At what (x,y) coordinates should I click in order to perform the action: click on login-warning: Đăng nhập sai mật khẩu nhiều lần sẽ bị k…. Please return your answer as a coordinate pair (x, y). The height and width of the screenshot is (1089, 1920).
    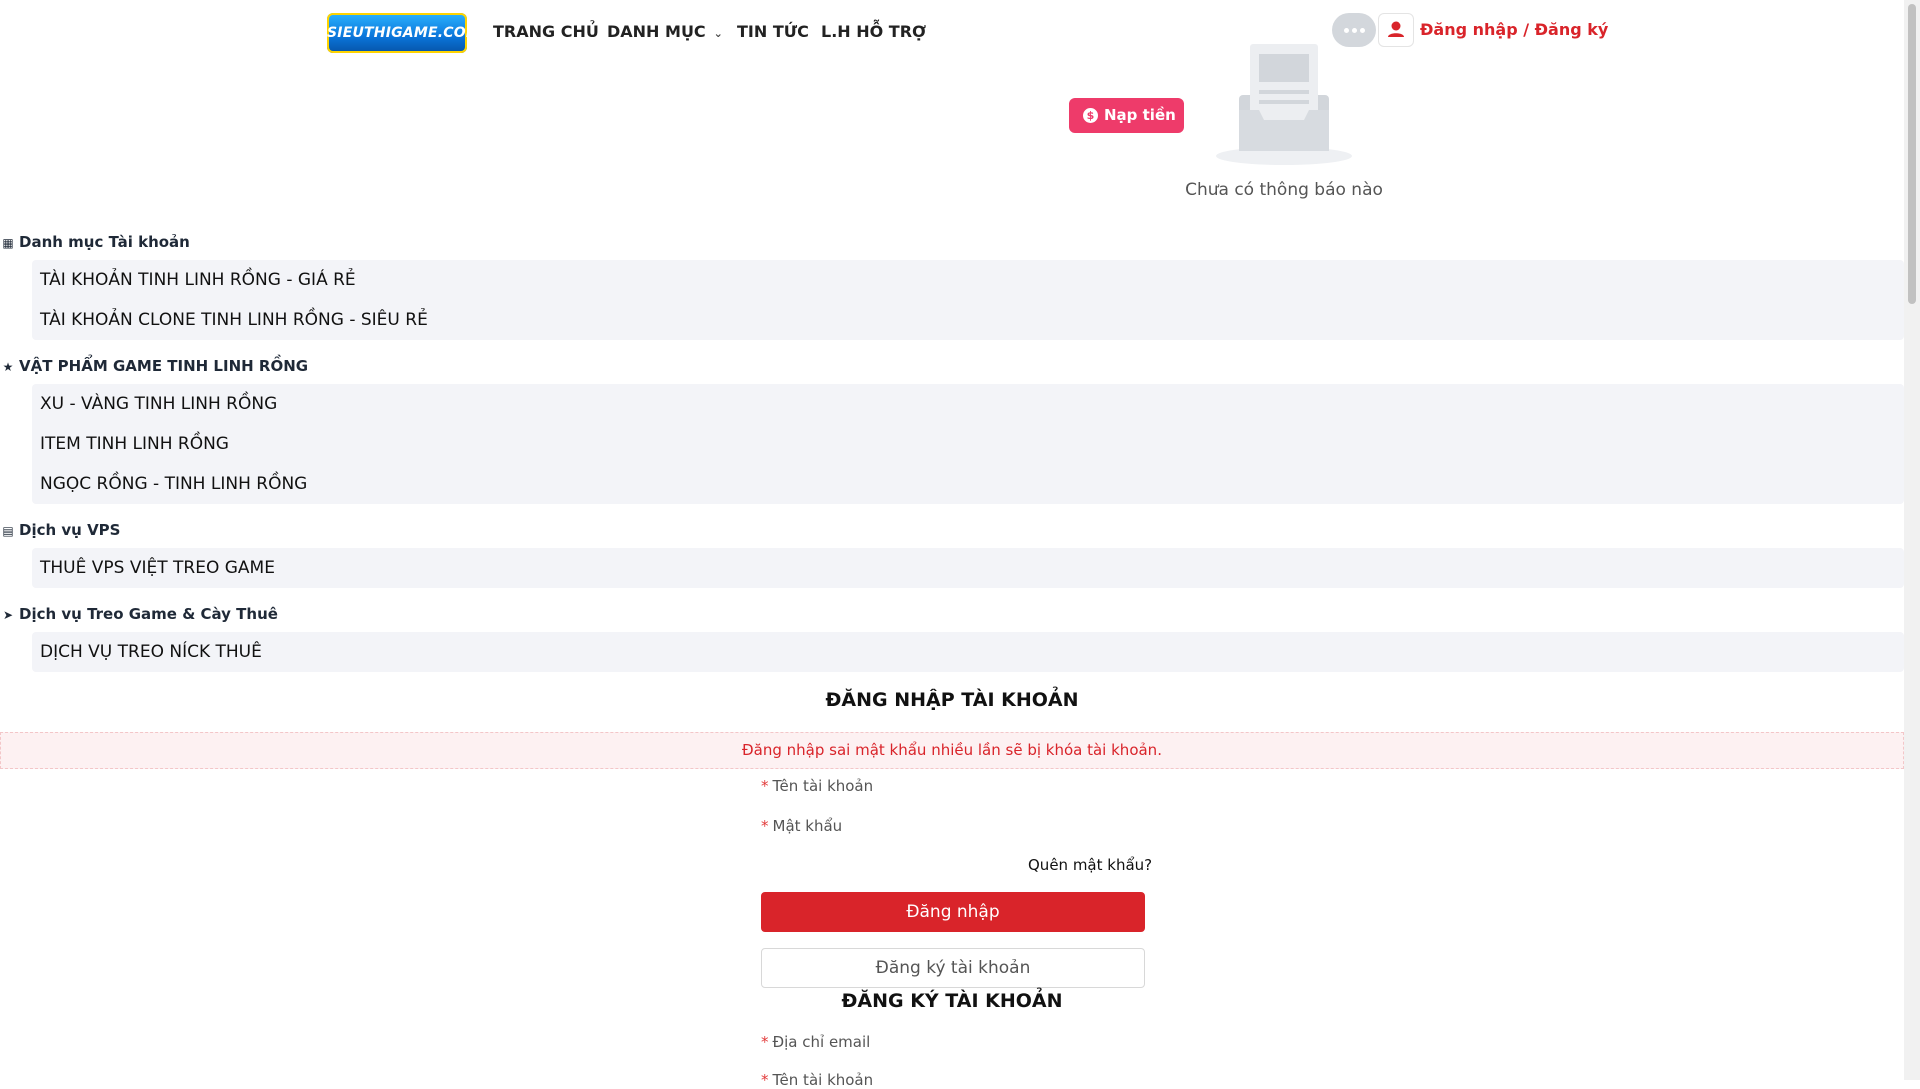
    Looking at the image, I should click on (952, 750).